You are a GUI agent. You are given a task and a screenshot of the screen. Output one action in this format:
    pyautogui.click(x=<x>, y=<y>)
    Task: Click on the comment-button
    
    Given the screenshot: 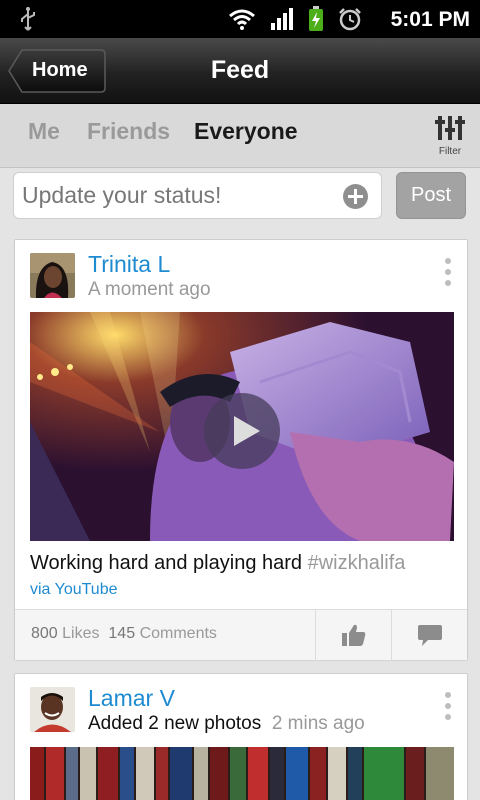 What is the action you would take?
    pyautogui.click(x=429, y=635)
    